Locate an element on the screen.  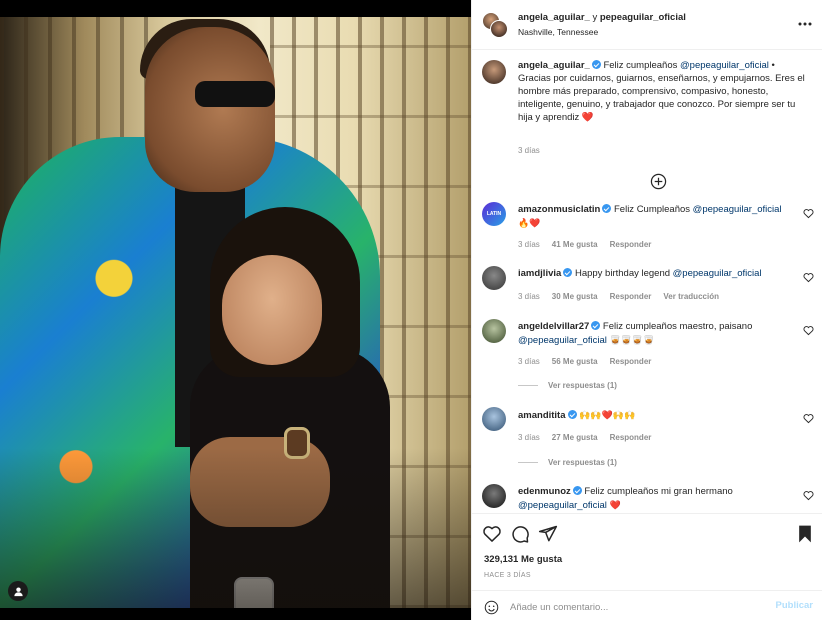
comment-username: edenmunoz is located at coordinates (544, 491).